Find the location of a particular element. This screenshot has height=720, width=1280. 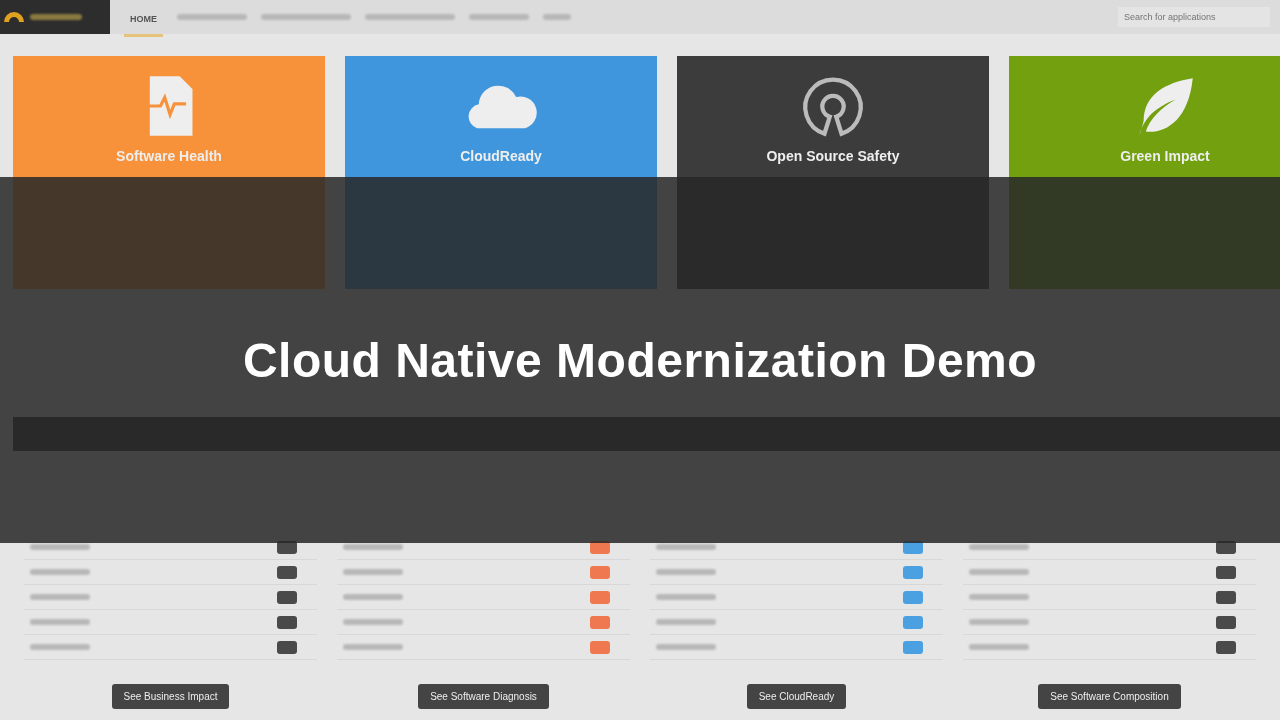

see-details-button: See Software Composition is located at coordinates (1109, 696).